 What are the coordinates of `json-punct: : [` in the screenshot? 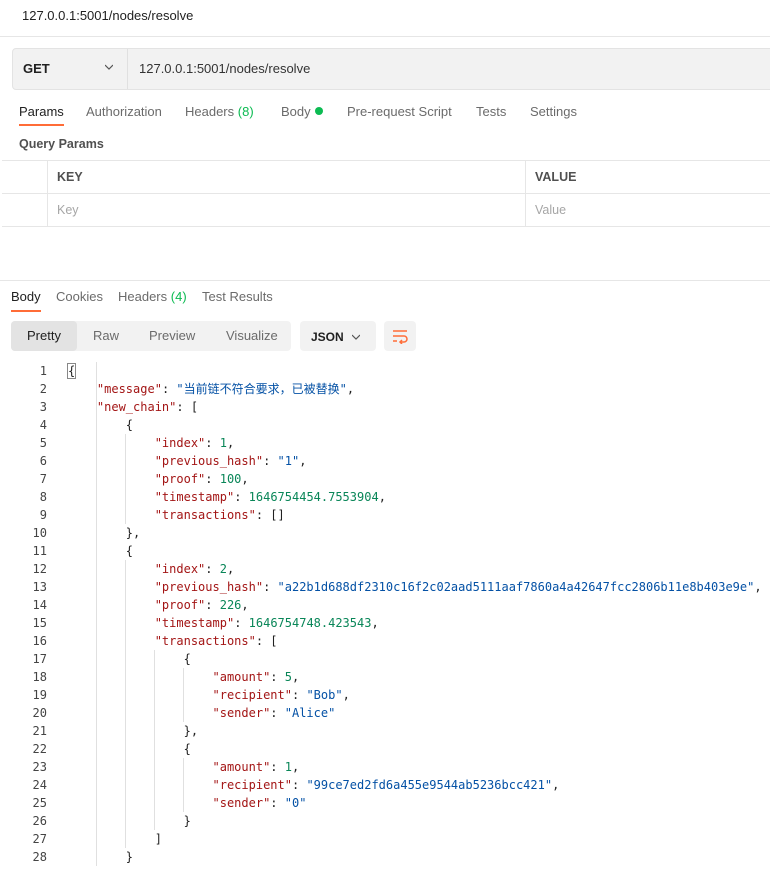 It's located at (266, 641).